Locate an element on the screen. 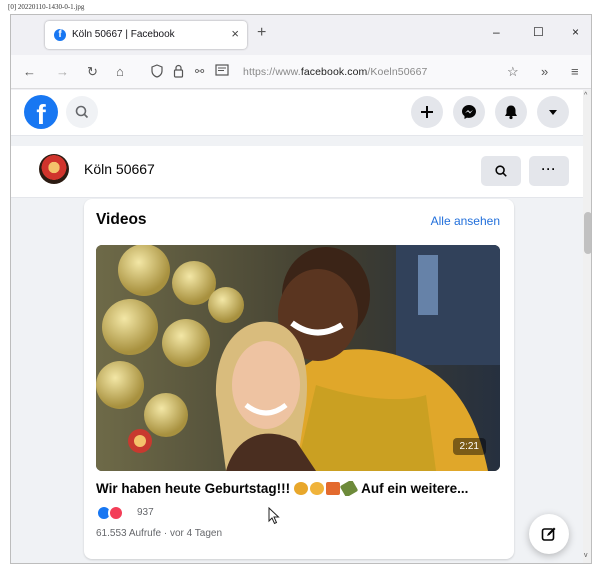  messenger-button is located at coordinates (469, 112).